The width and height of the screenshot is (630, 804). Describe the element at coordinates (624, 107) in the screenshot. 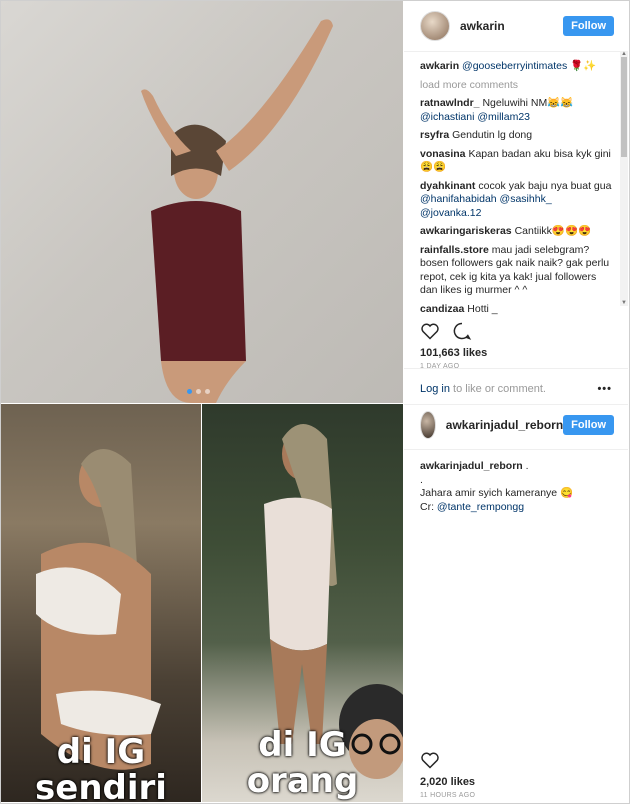

I see `scrollbar-thumb` at that location.